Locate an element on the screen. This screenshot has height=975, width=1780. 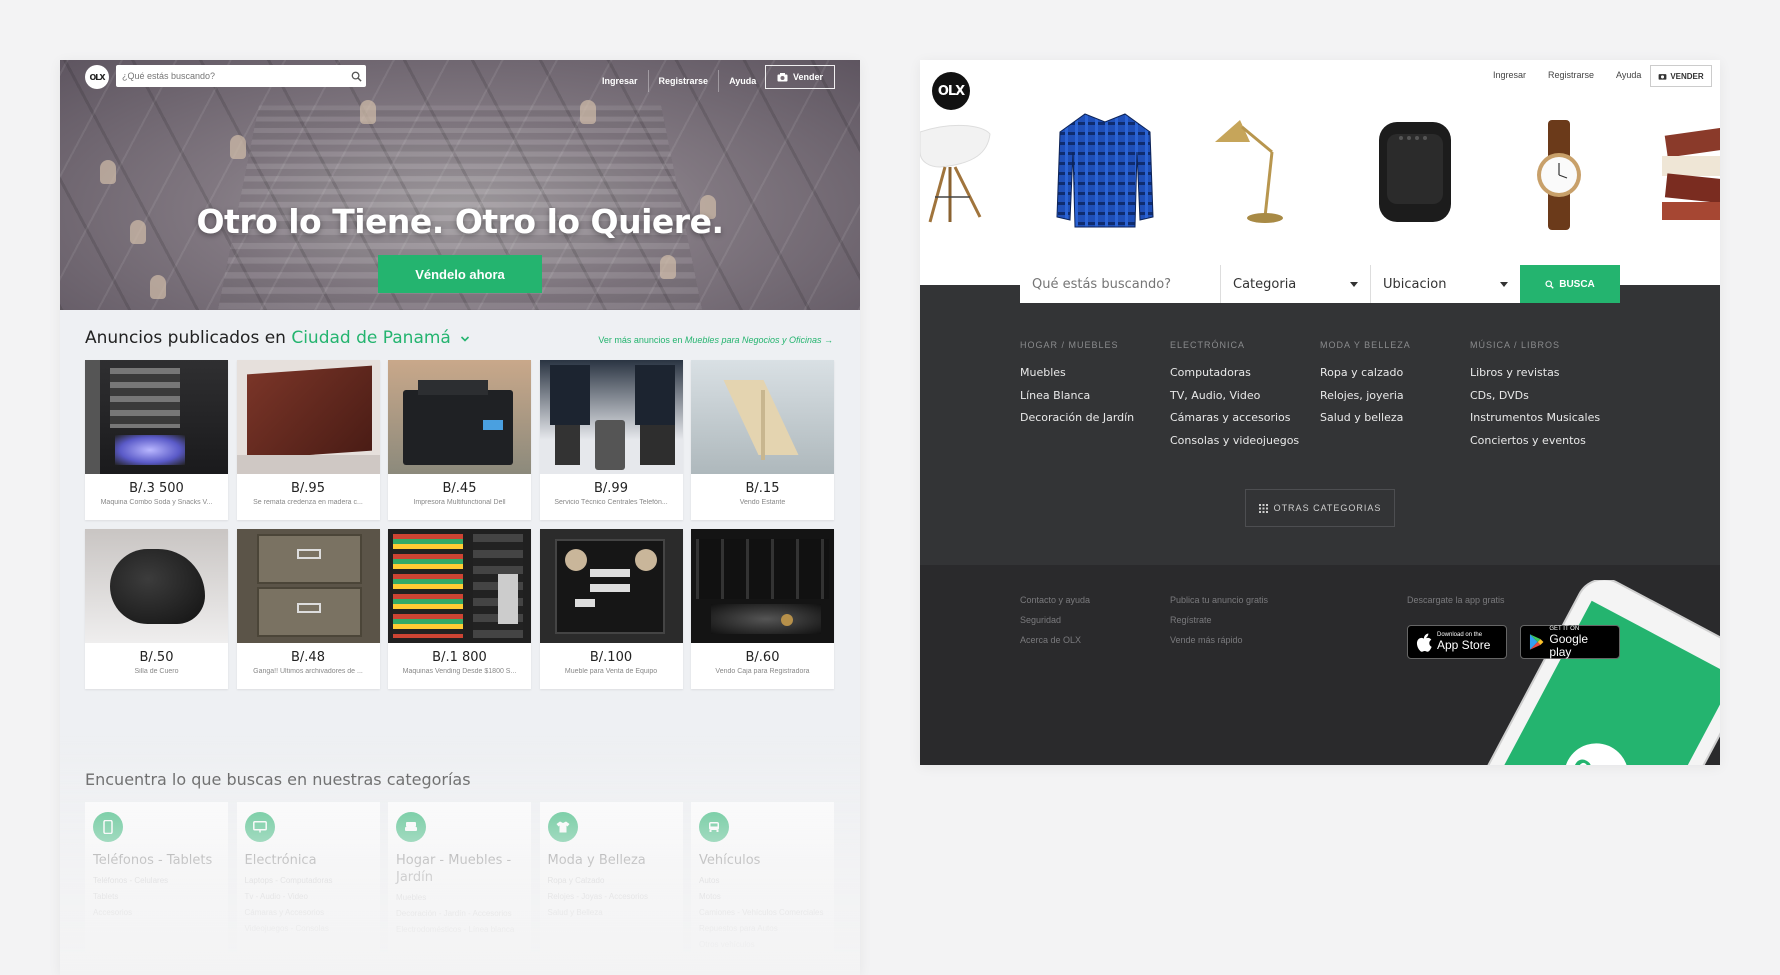
phone-icon is located at coordinates (108, 827).